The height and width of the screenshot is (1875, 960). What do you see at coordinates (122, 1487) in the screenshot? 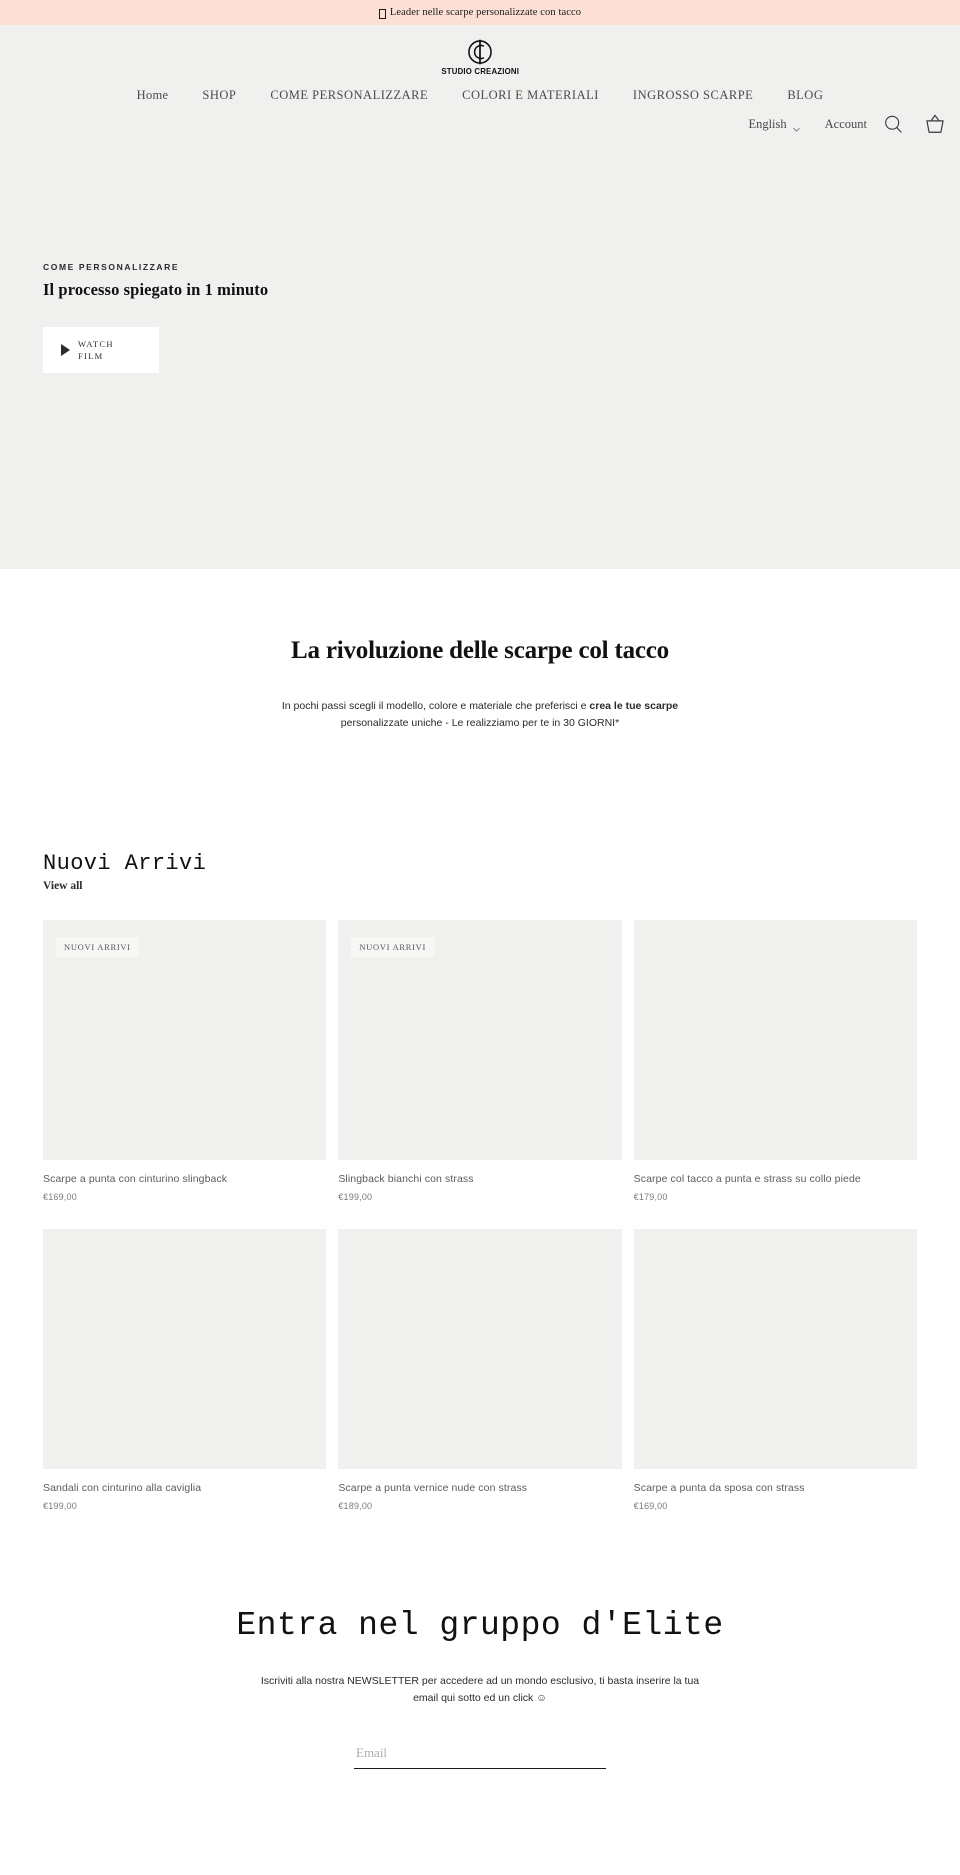
I see `product-title: Sandali con cinturino alla caviglia` at bounding box center [122, 1487].